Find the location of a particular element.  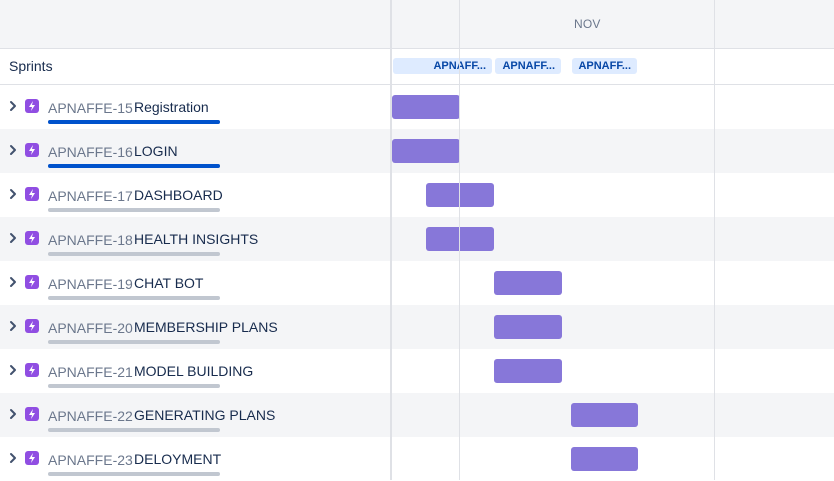

issue-row: APNAFFE-20 MEMBERSHIP PLANS is located at coordinates (195, 327).